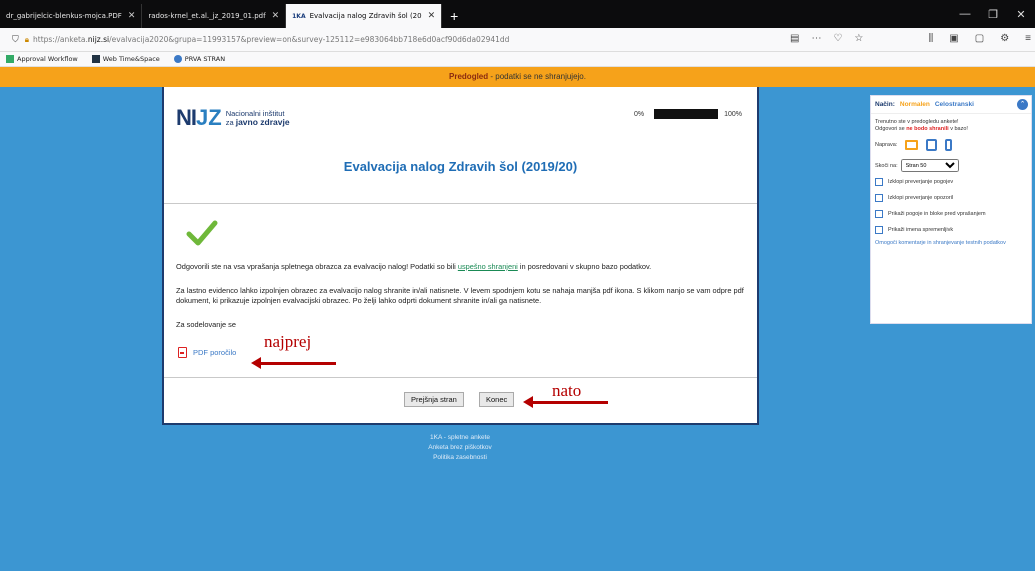 This screenshot has width=1035, height=571. Describe the element at coordinates (921, 230) in the screenshot. I see `option-label: Prikaži imena spremenljivk` at that location.